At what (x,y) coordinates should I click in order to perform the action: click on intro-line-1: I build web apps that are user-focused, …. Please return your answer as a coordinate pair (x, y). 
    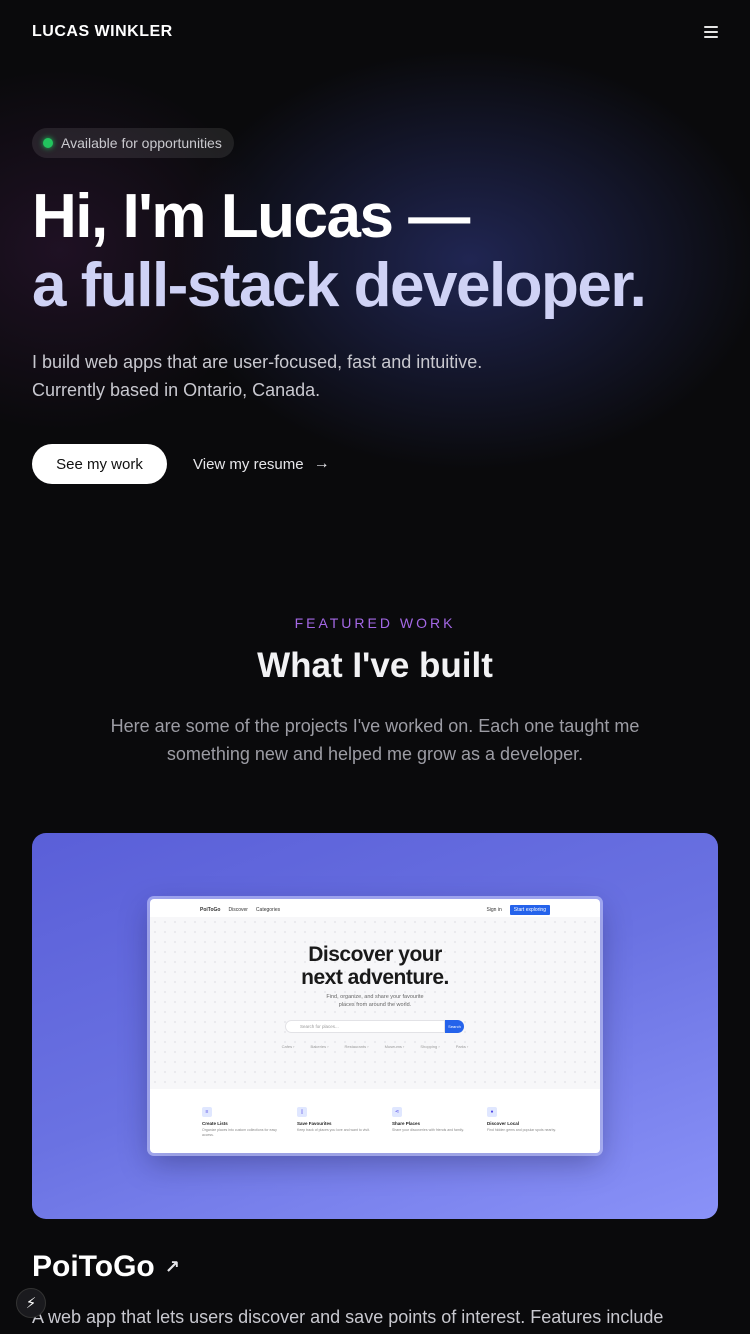
    Looking at the image, I should click on (257, 362).